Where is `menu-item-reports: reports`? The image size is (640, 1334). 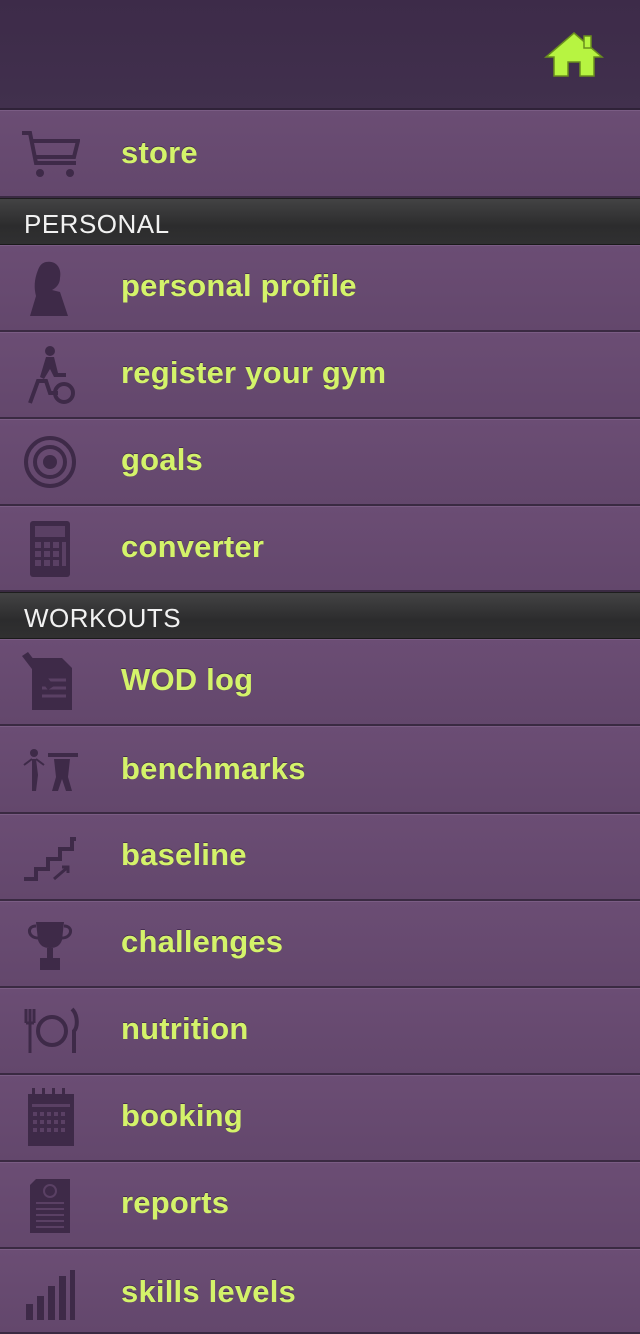
menu-item-reports: reports is located at coordinates (320, 1205).